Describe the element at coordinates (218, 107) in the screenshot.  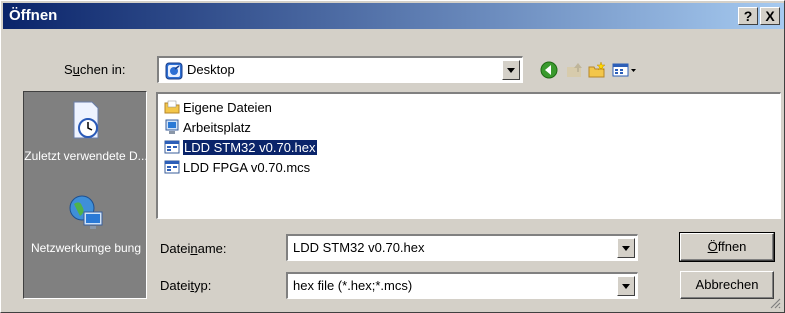
I see `list-item: Eigene Dateien` at that location.